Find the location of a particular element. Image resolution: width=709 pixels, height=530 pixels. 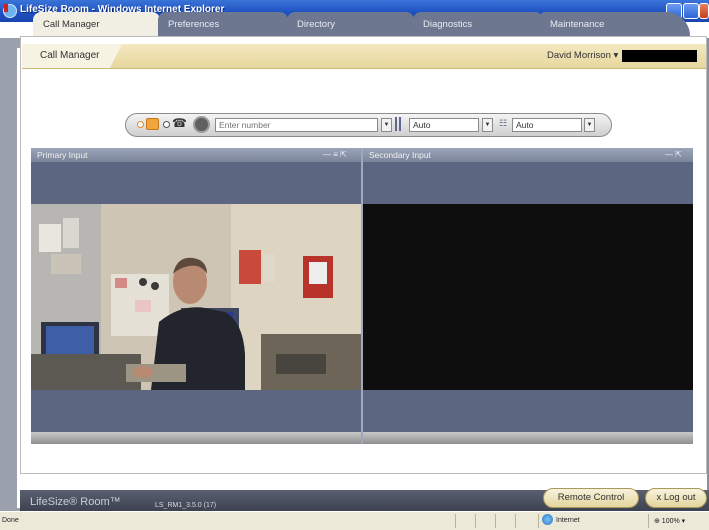

video-call-icon is located at coordinates (152, 124).